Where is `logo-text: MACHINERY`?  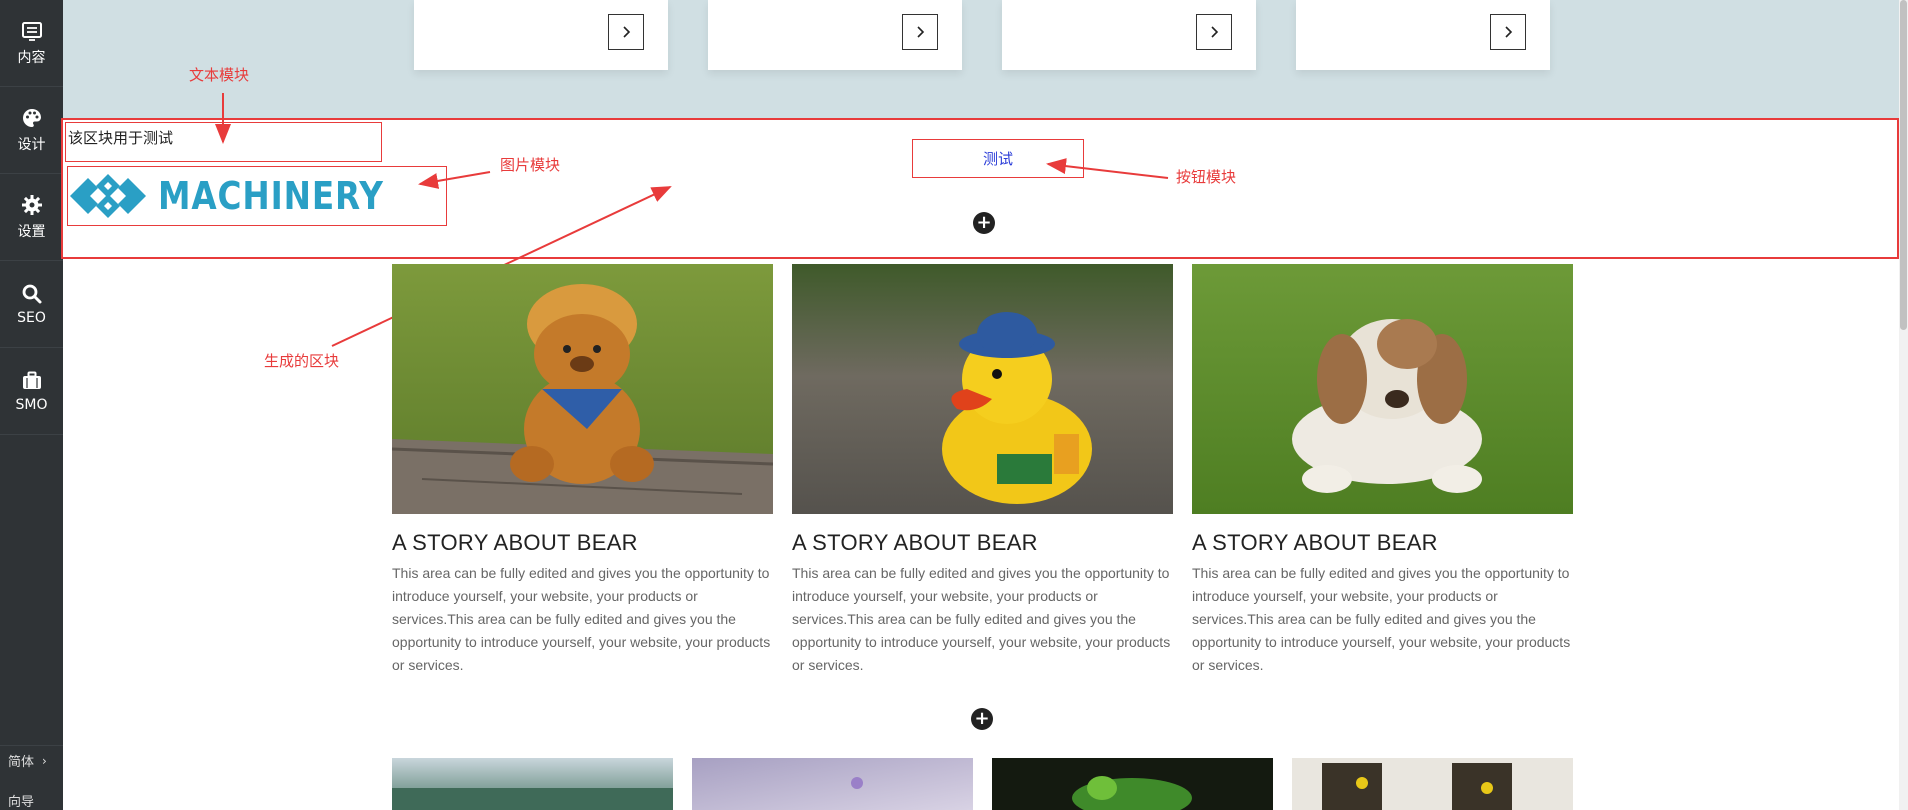 logo-text: MACHINERY is located at coordinates (271, 196).